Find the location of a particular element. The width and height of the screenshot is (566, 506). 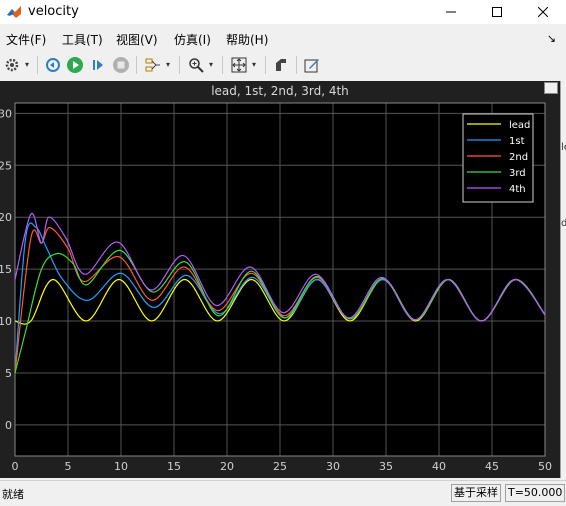

x-tick-label: 35 is located at coordinates (386, 466).